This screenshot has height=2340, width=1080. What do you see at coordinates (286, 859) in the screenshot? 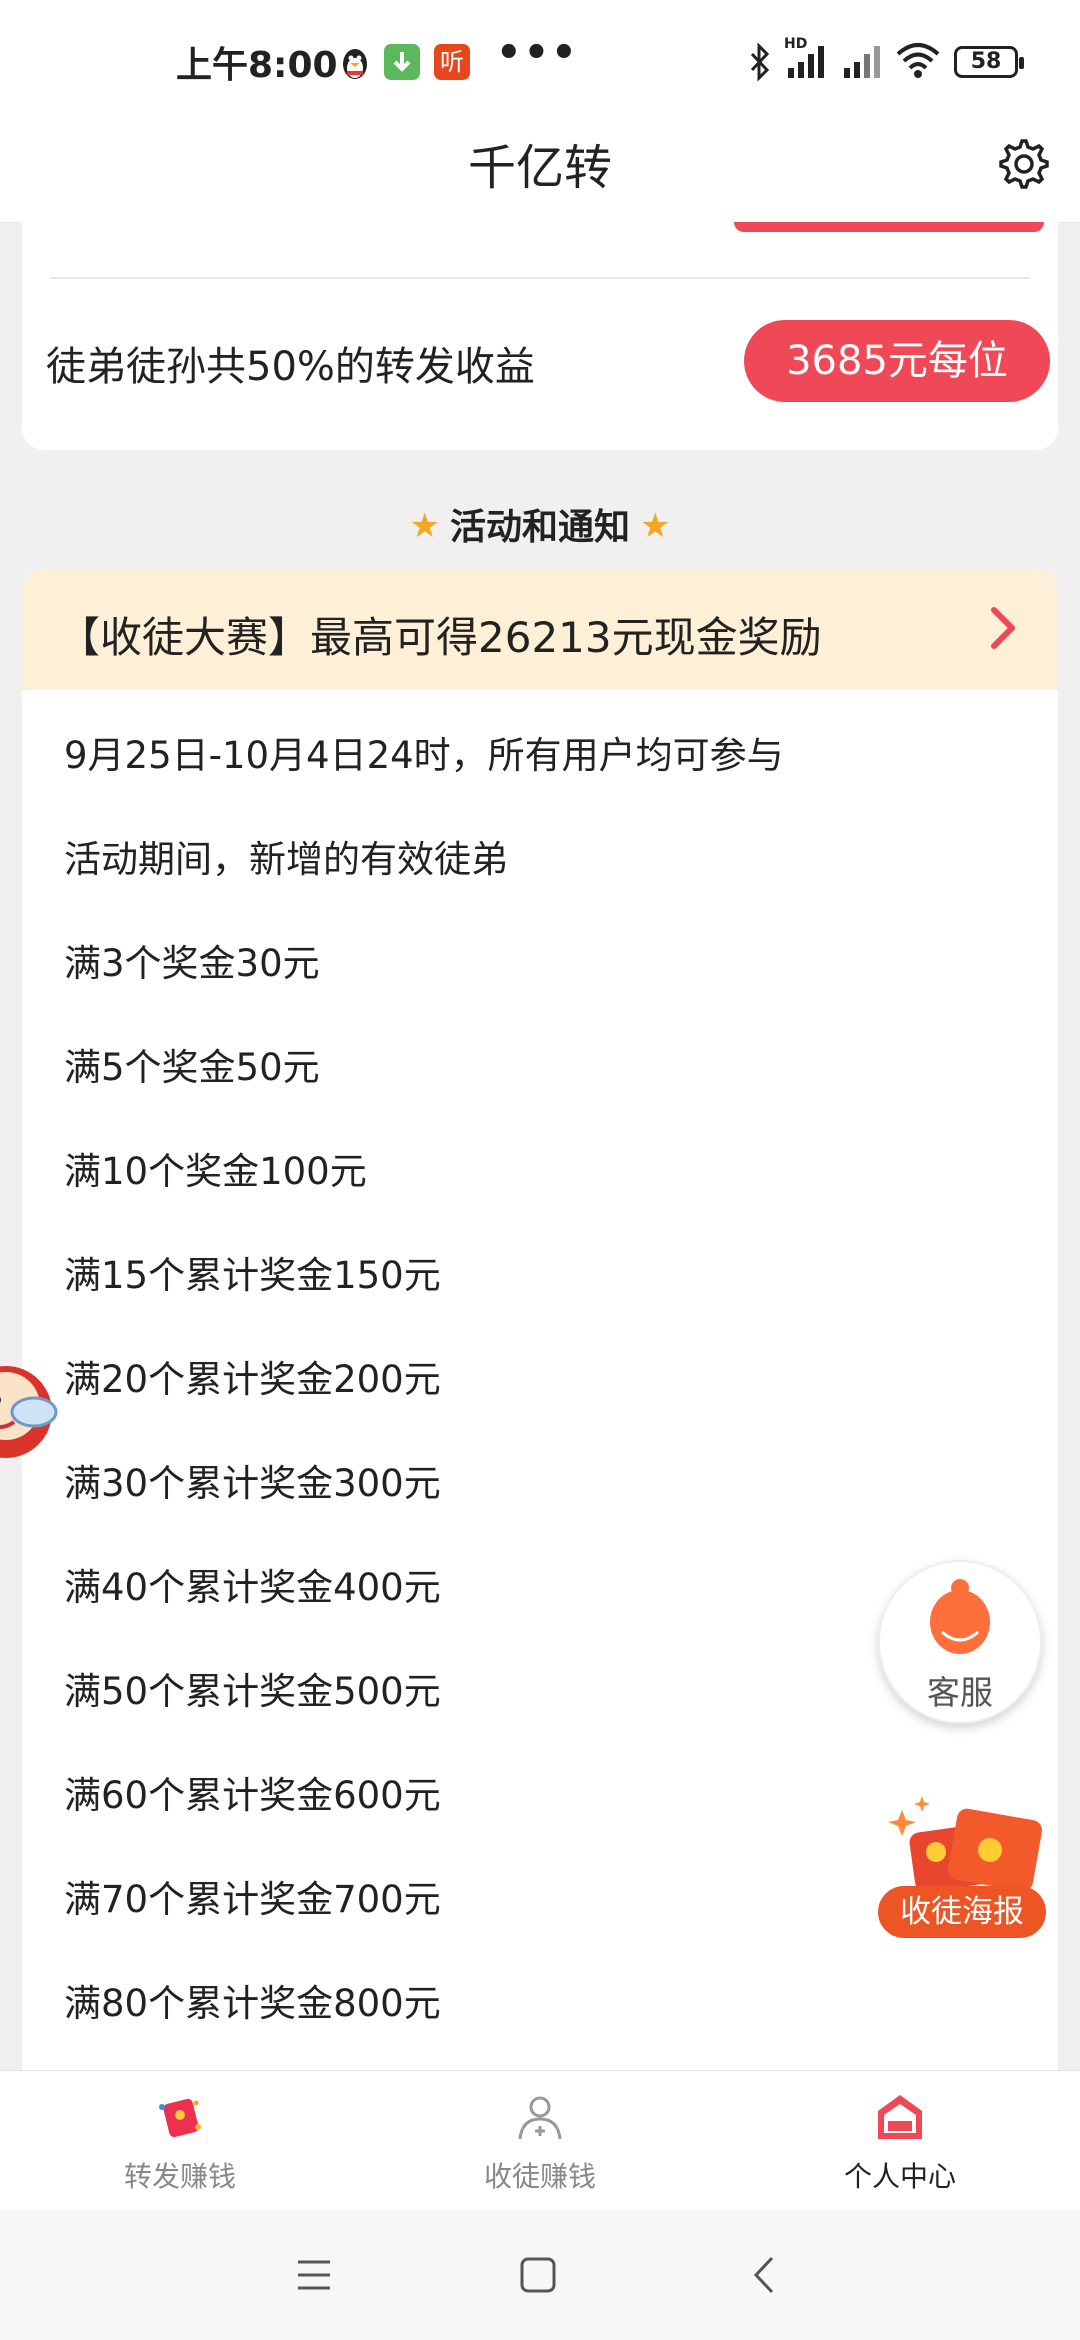
I see `list-item: 活动期间，新增的有效徒弟` at bounding box center [286, 859].